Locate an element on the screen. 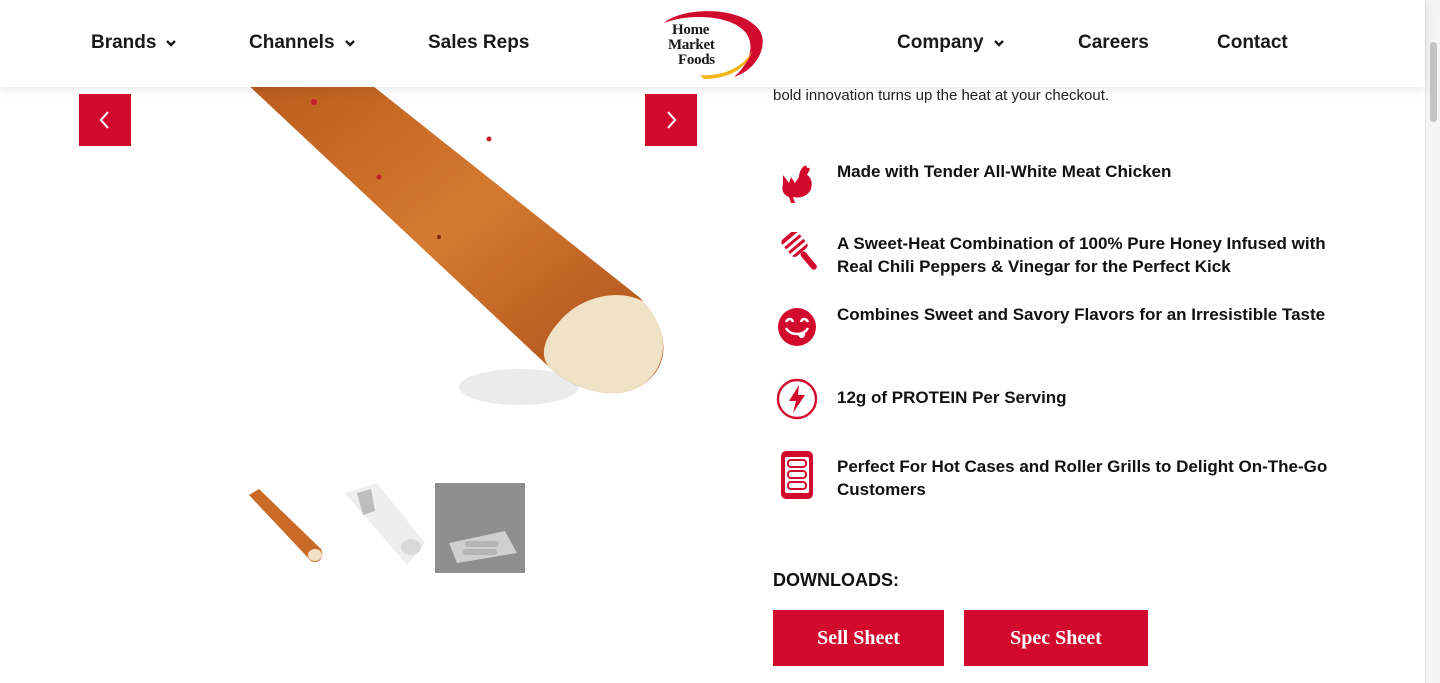 The width and height of the screenshot is (1440, 683). nav-brands-label: Brands is located at coordinates (124, 42).